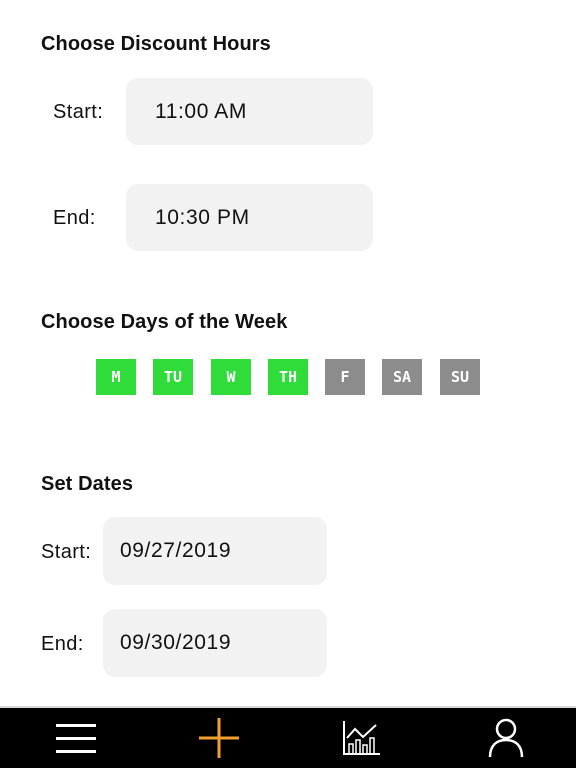 The width and height of the screenshot is (576, 768). What do you see at coordinates (87, 484) in the screenshot?
I see `set-dates-title: Set Dates` at bounding box center [87, 484].